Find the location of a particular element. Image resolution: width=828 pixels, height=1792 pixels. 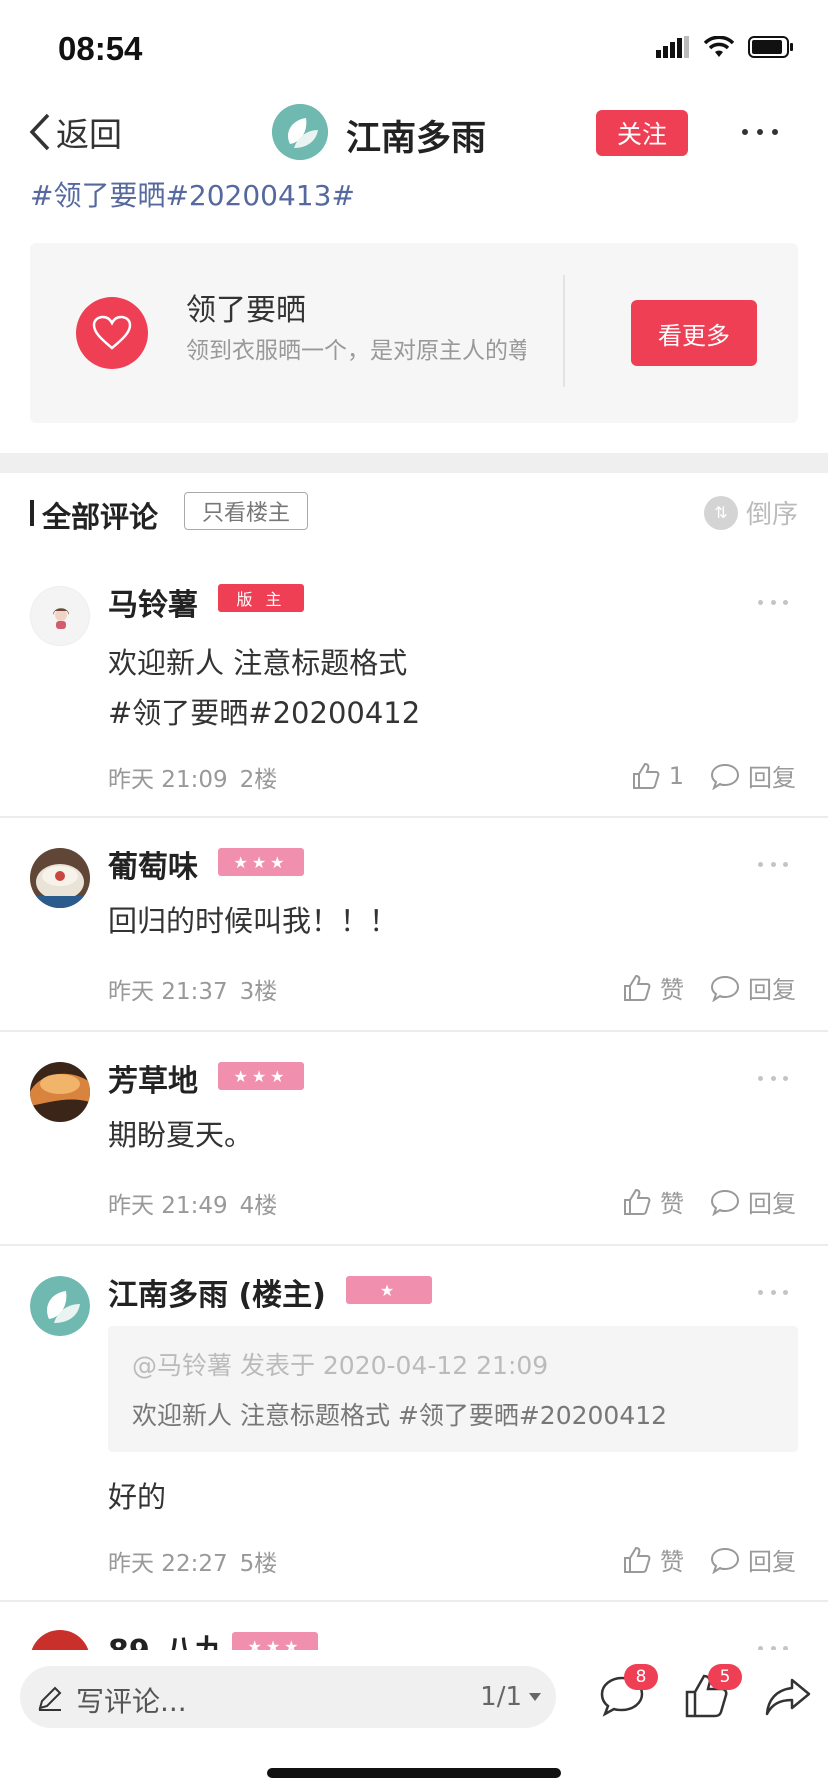

comment-time: 昨天 22:27 is located at coordinates (168, 1564).